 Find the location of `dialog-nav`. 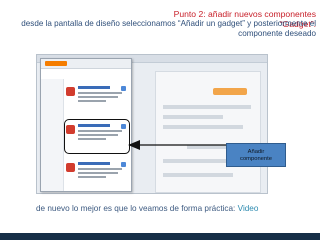

dialog-nav is located at coordinates (52, 135).